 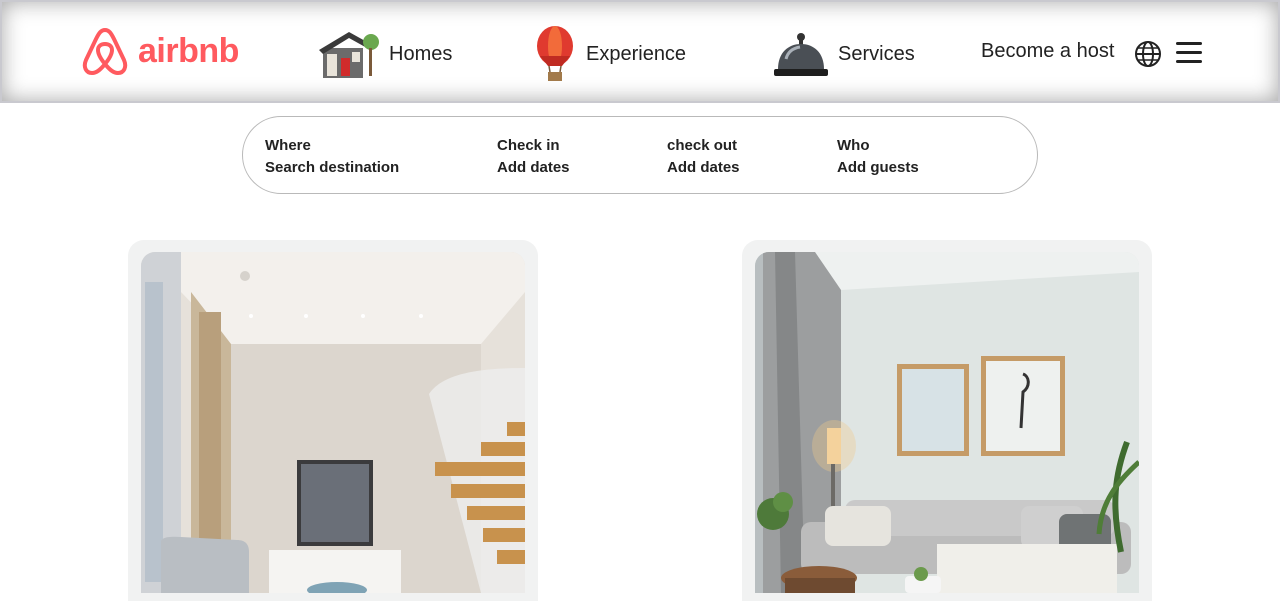 What do you see at coordinates (555, 53) in the screenshot?
I see `hot-air-balloon-icon` at bounding box center [555, 53].